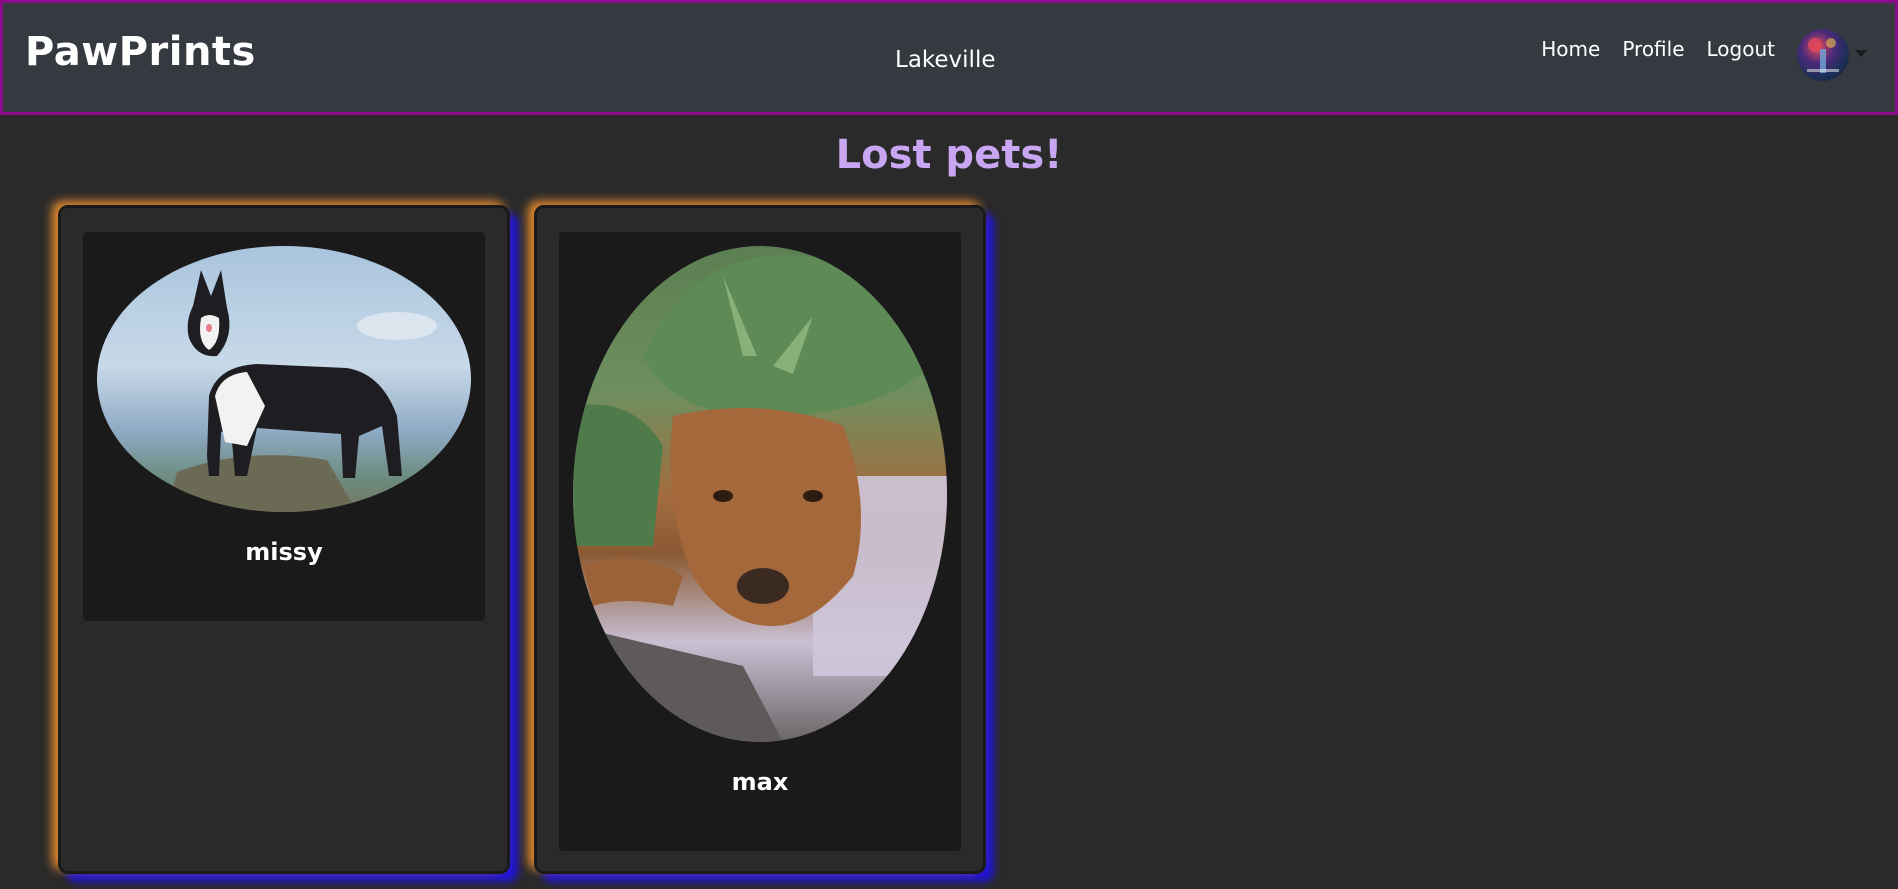 This screenshot has width=1898, height=889. What do you see at coordinates (760, 782) in the screenshot?
I see `pet-name-max: max` at bounding box center [760, 782].